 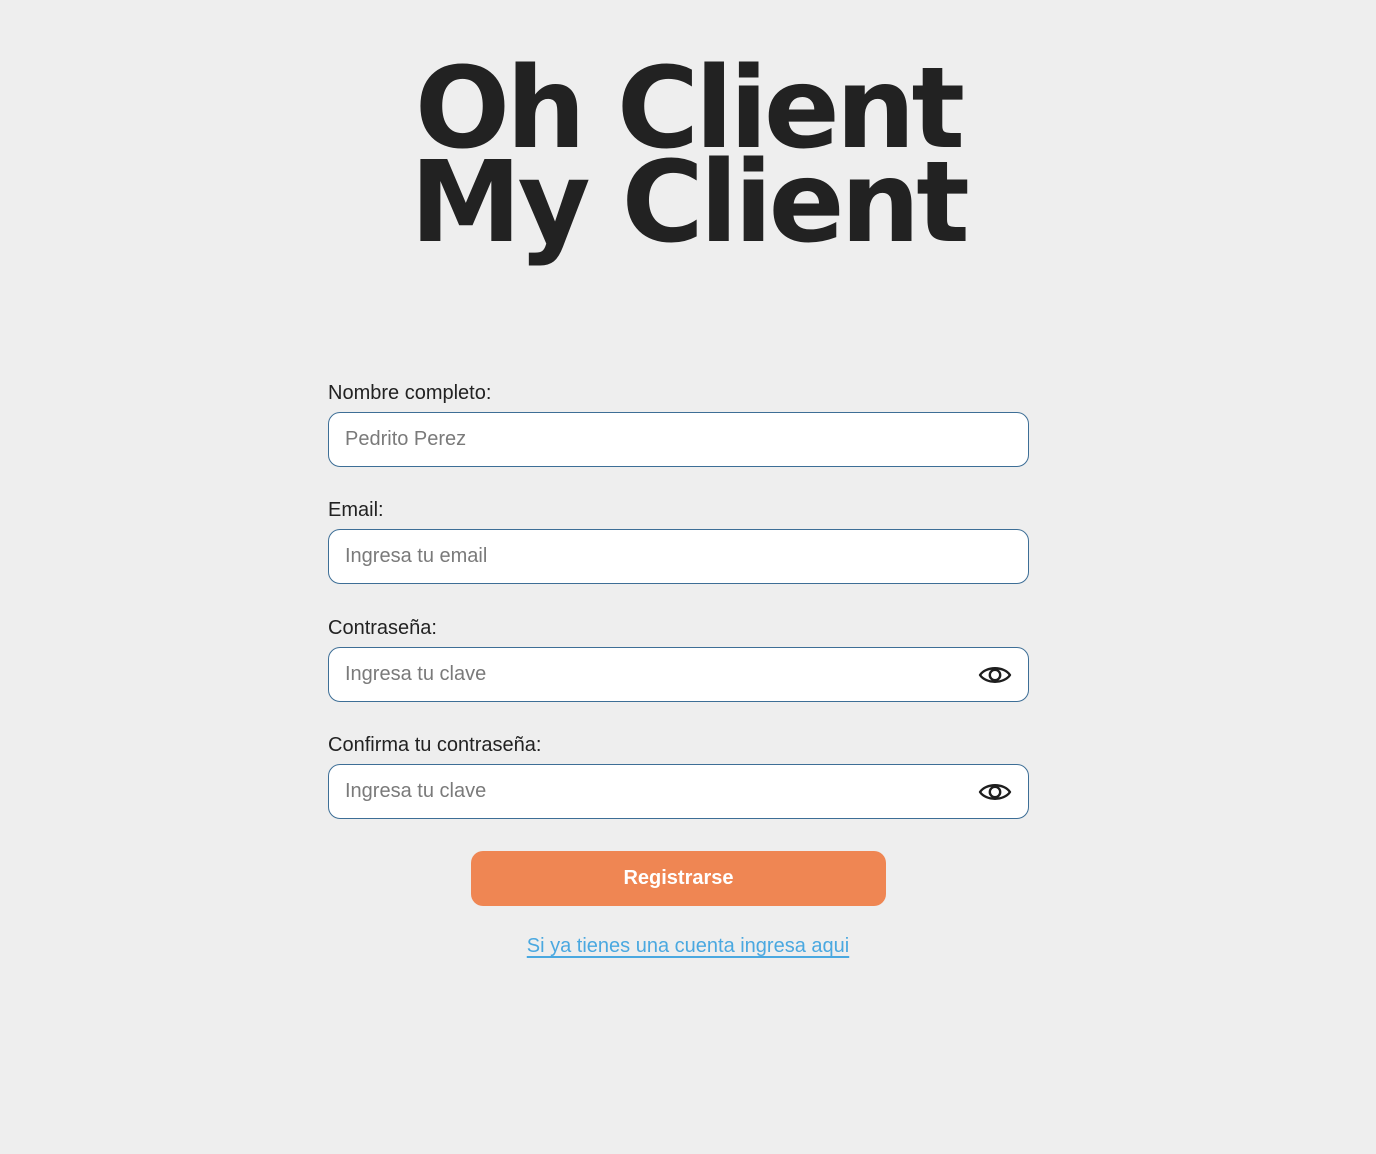 I want to click on password-field-container, so click(x=678, y=674).